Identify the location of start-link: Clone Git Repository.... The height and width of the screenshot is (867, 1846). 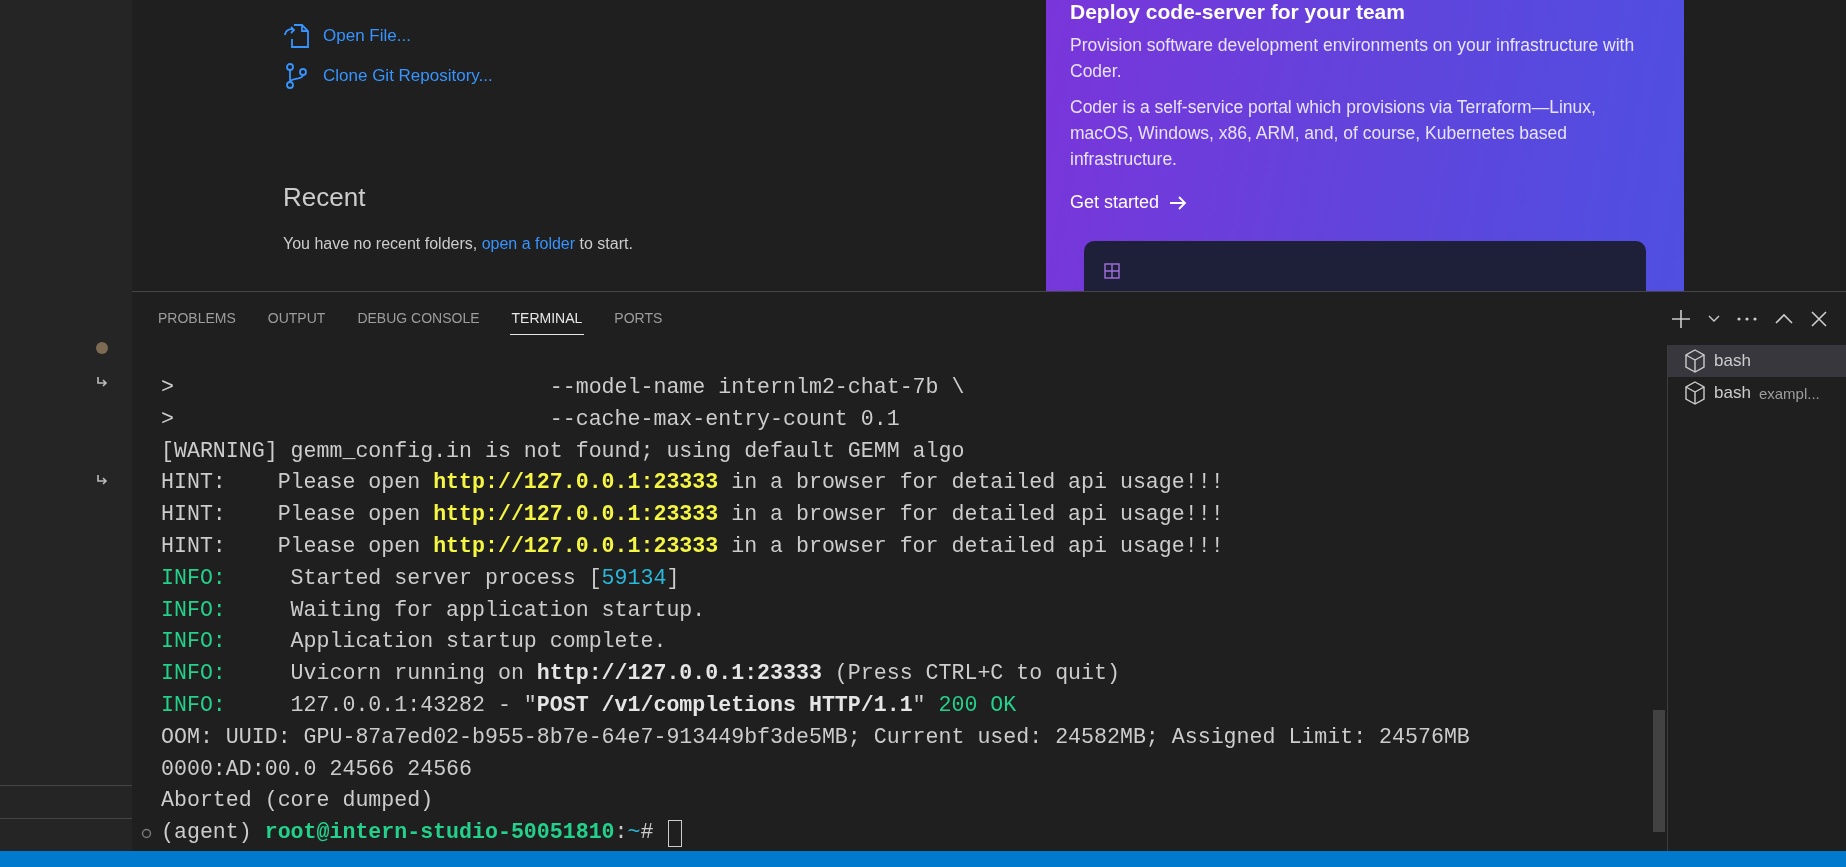
(664, 76).